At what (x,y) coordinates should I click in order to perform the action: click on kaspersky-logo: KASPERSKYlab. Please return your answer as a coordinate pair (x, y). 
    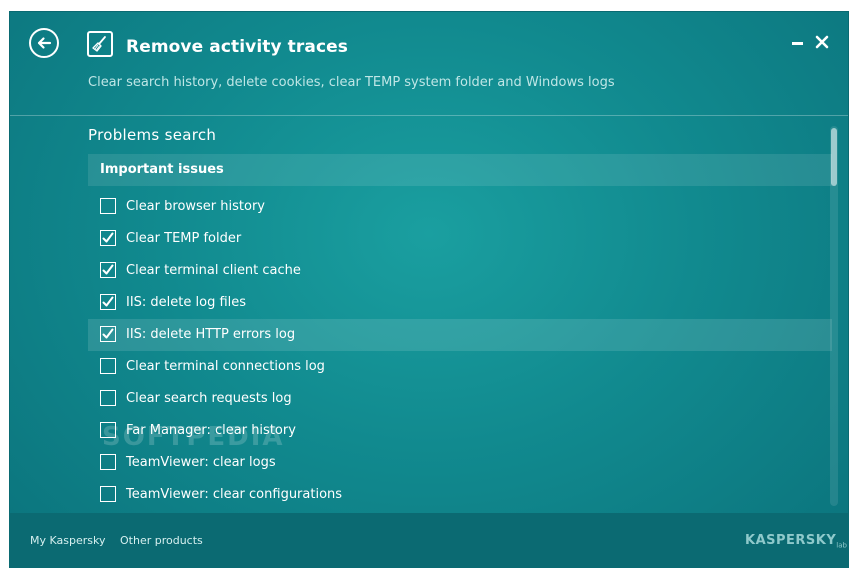
    Looking at the image, I should click on (796, 541).